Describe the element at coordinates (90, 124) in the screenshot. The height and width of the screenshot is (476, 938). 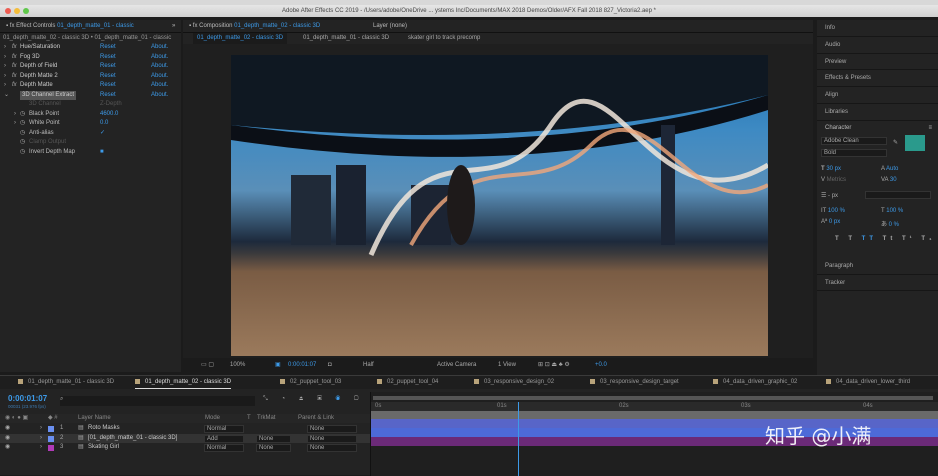
I see `effect-property-row: › ◷ White Point 0.0` at that location.